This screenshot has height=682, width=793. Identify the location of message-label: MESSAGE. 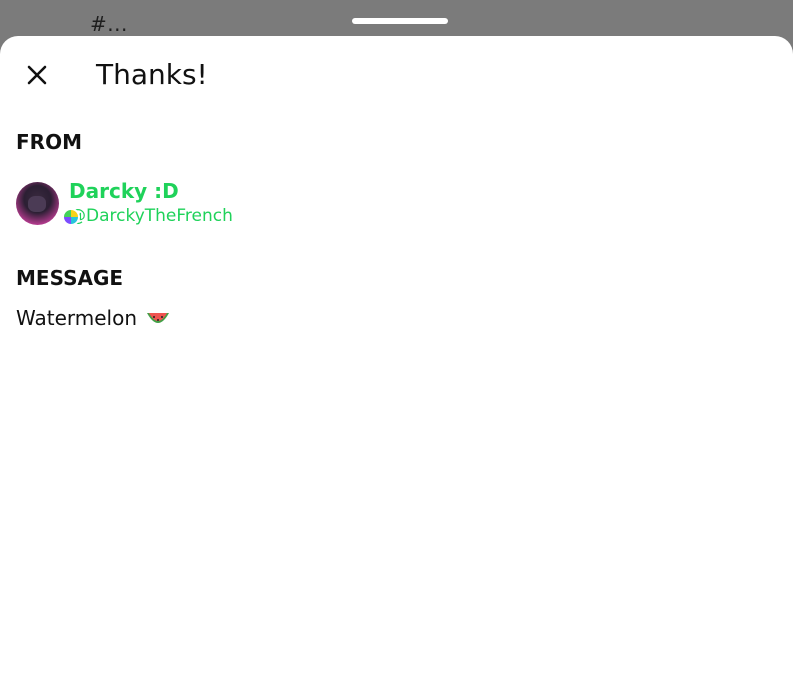
(70, 278).